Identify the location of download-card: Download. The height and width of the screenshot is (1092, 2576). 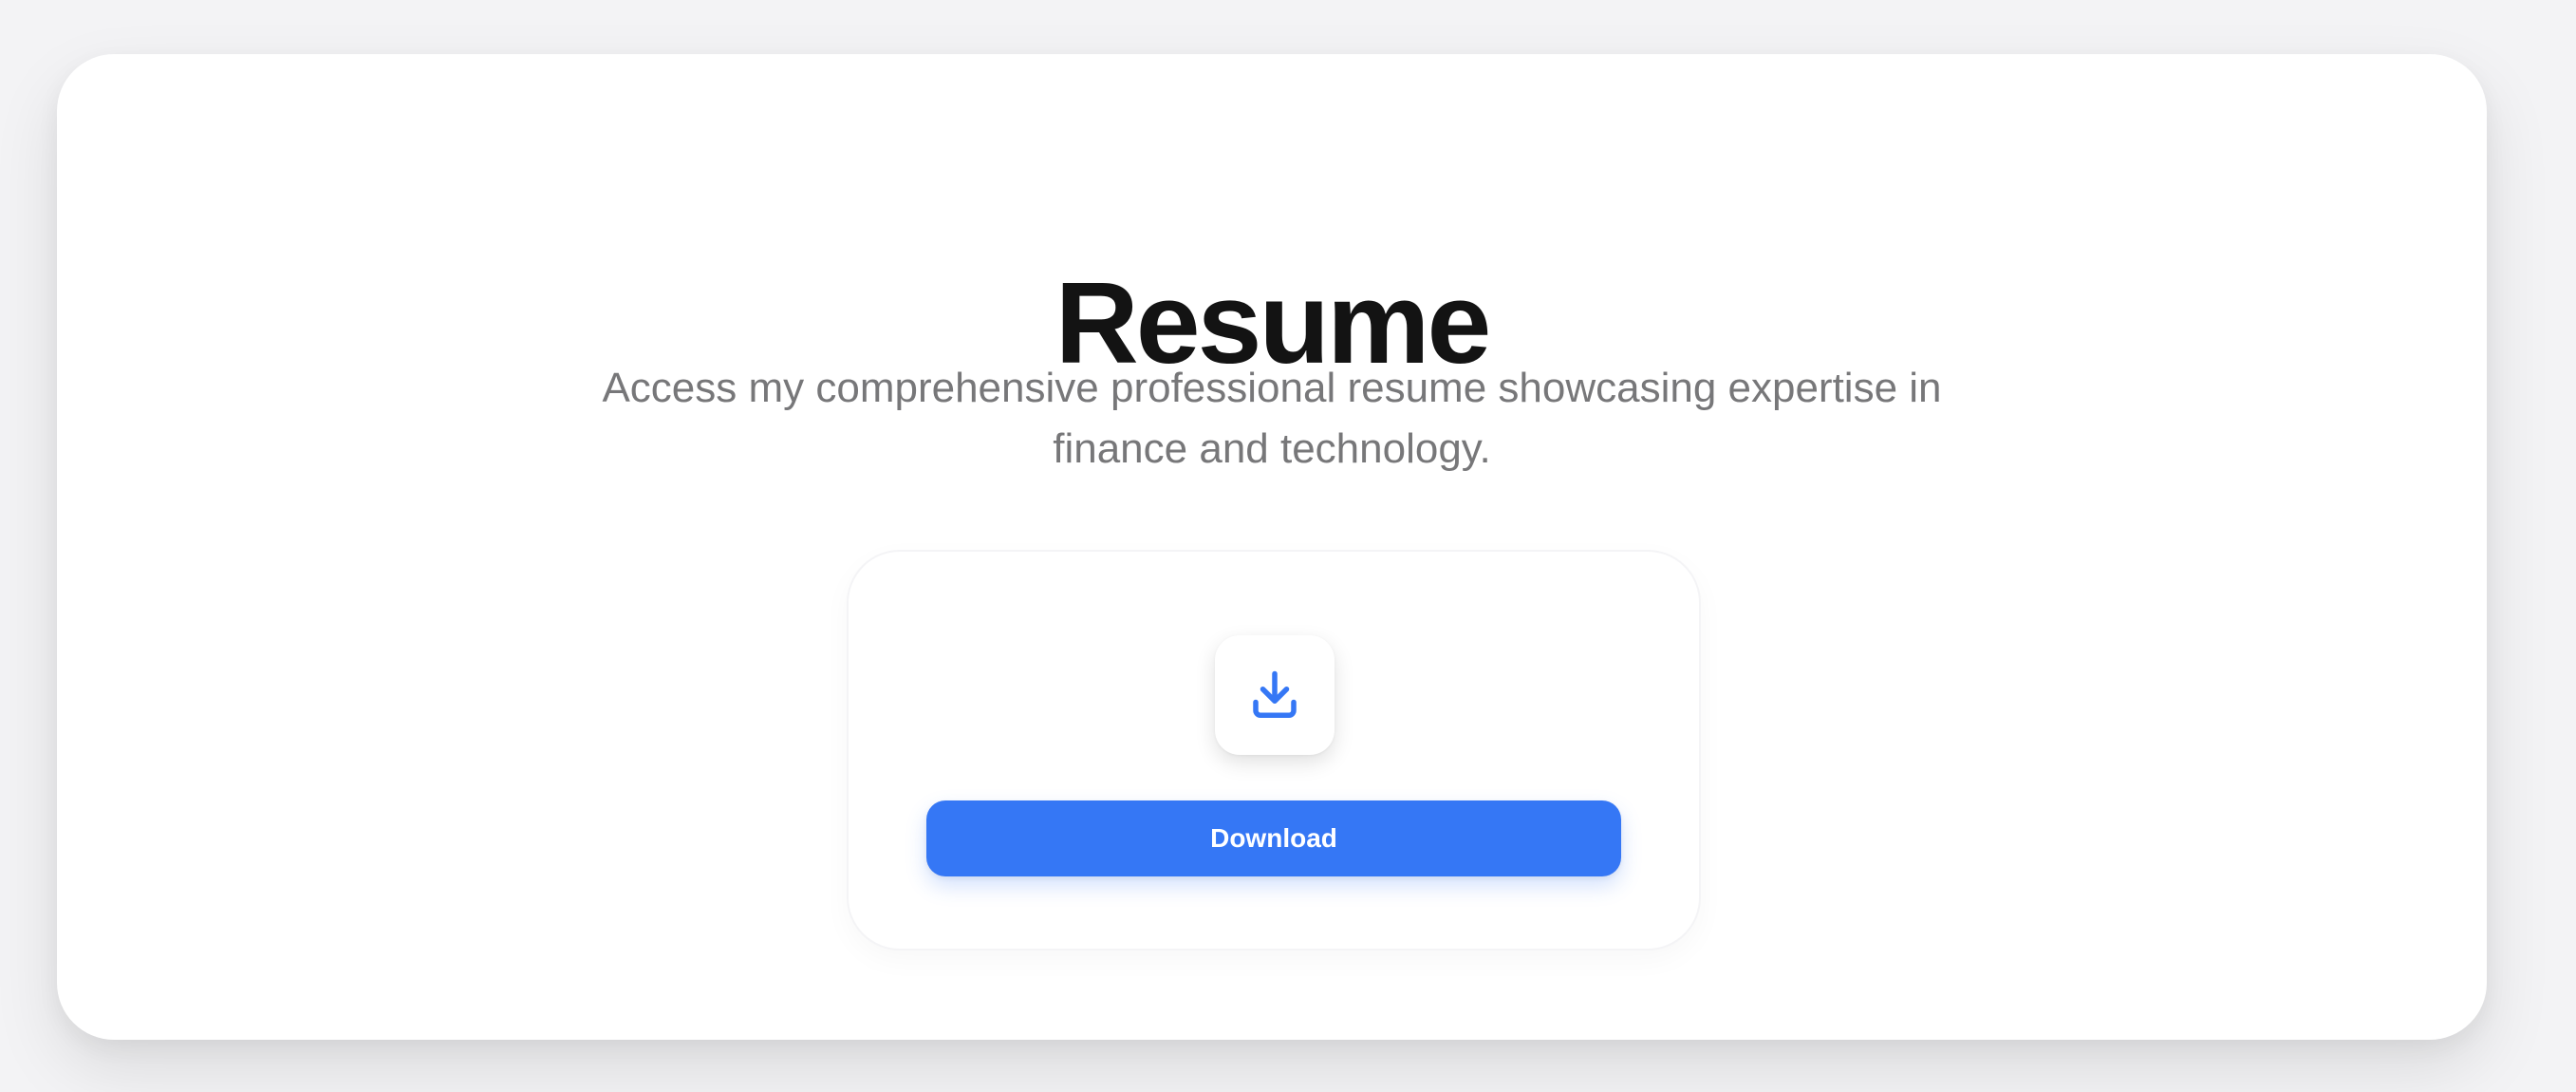
(1274, 751).